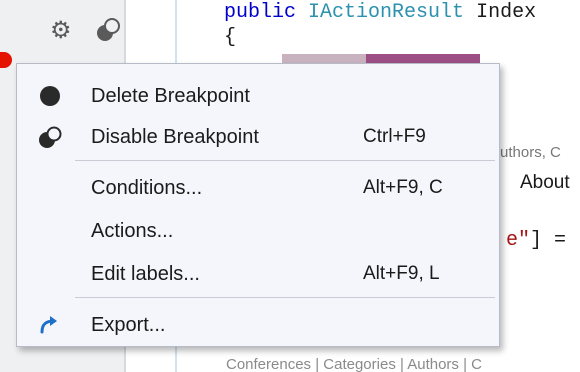 Image resolution: width=580 pixels, height=372 pixels. Describe the element at coordinates (258, 274) in the screenshot. I see `menu-item-edit-labels: Edit labels... Alt+F9, L` at that location.